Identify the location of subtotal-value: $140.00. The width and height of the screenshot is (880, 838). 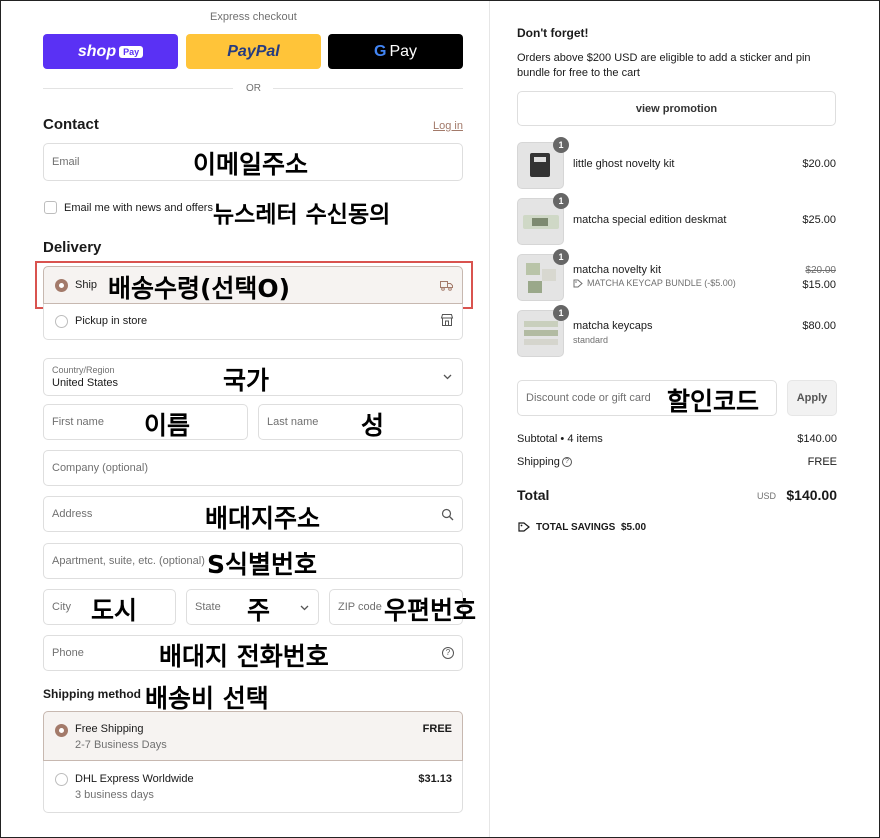
(817, 439).